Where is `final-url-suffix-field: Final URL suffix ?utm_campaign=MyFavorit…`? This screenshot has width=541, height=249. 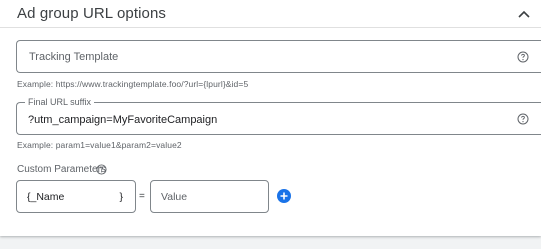
final-url-suffix-field: Final URL suffix ?utm_campaign=MyFavorit… is located at coordinates (278, 116).